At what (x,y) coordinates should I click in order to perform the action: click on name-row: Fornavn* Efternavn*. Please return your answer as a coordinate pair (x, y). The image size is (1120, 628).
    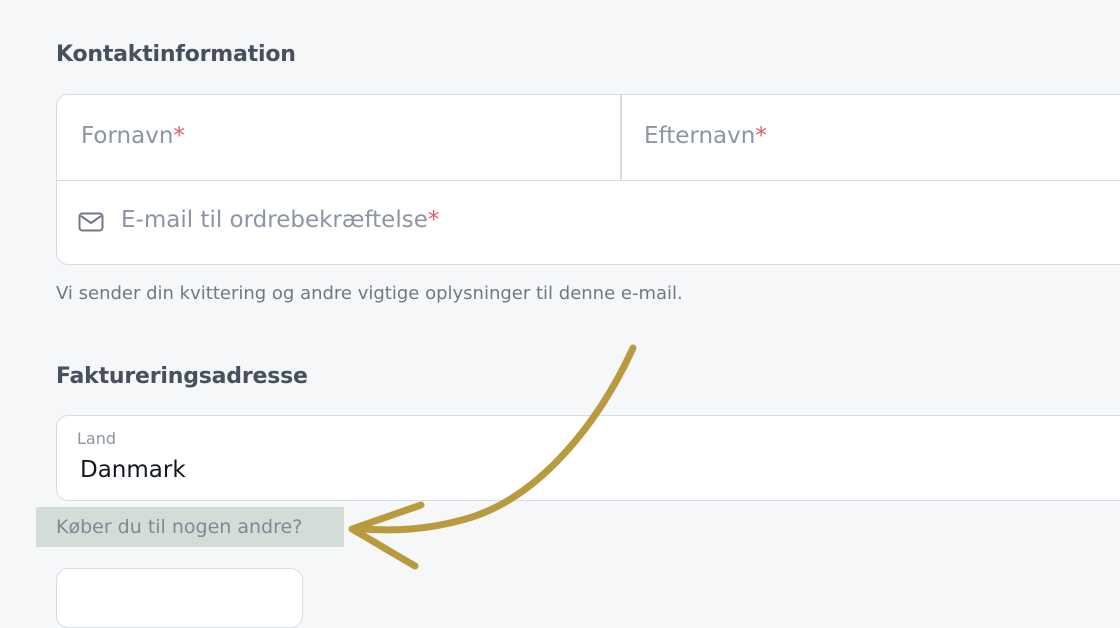
    Looking at the image, I should click on (588, 138).